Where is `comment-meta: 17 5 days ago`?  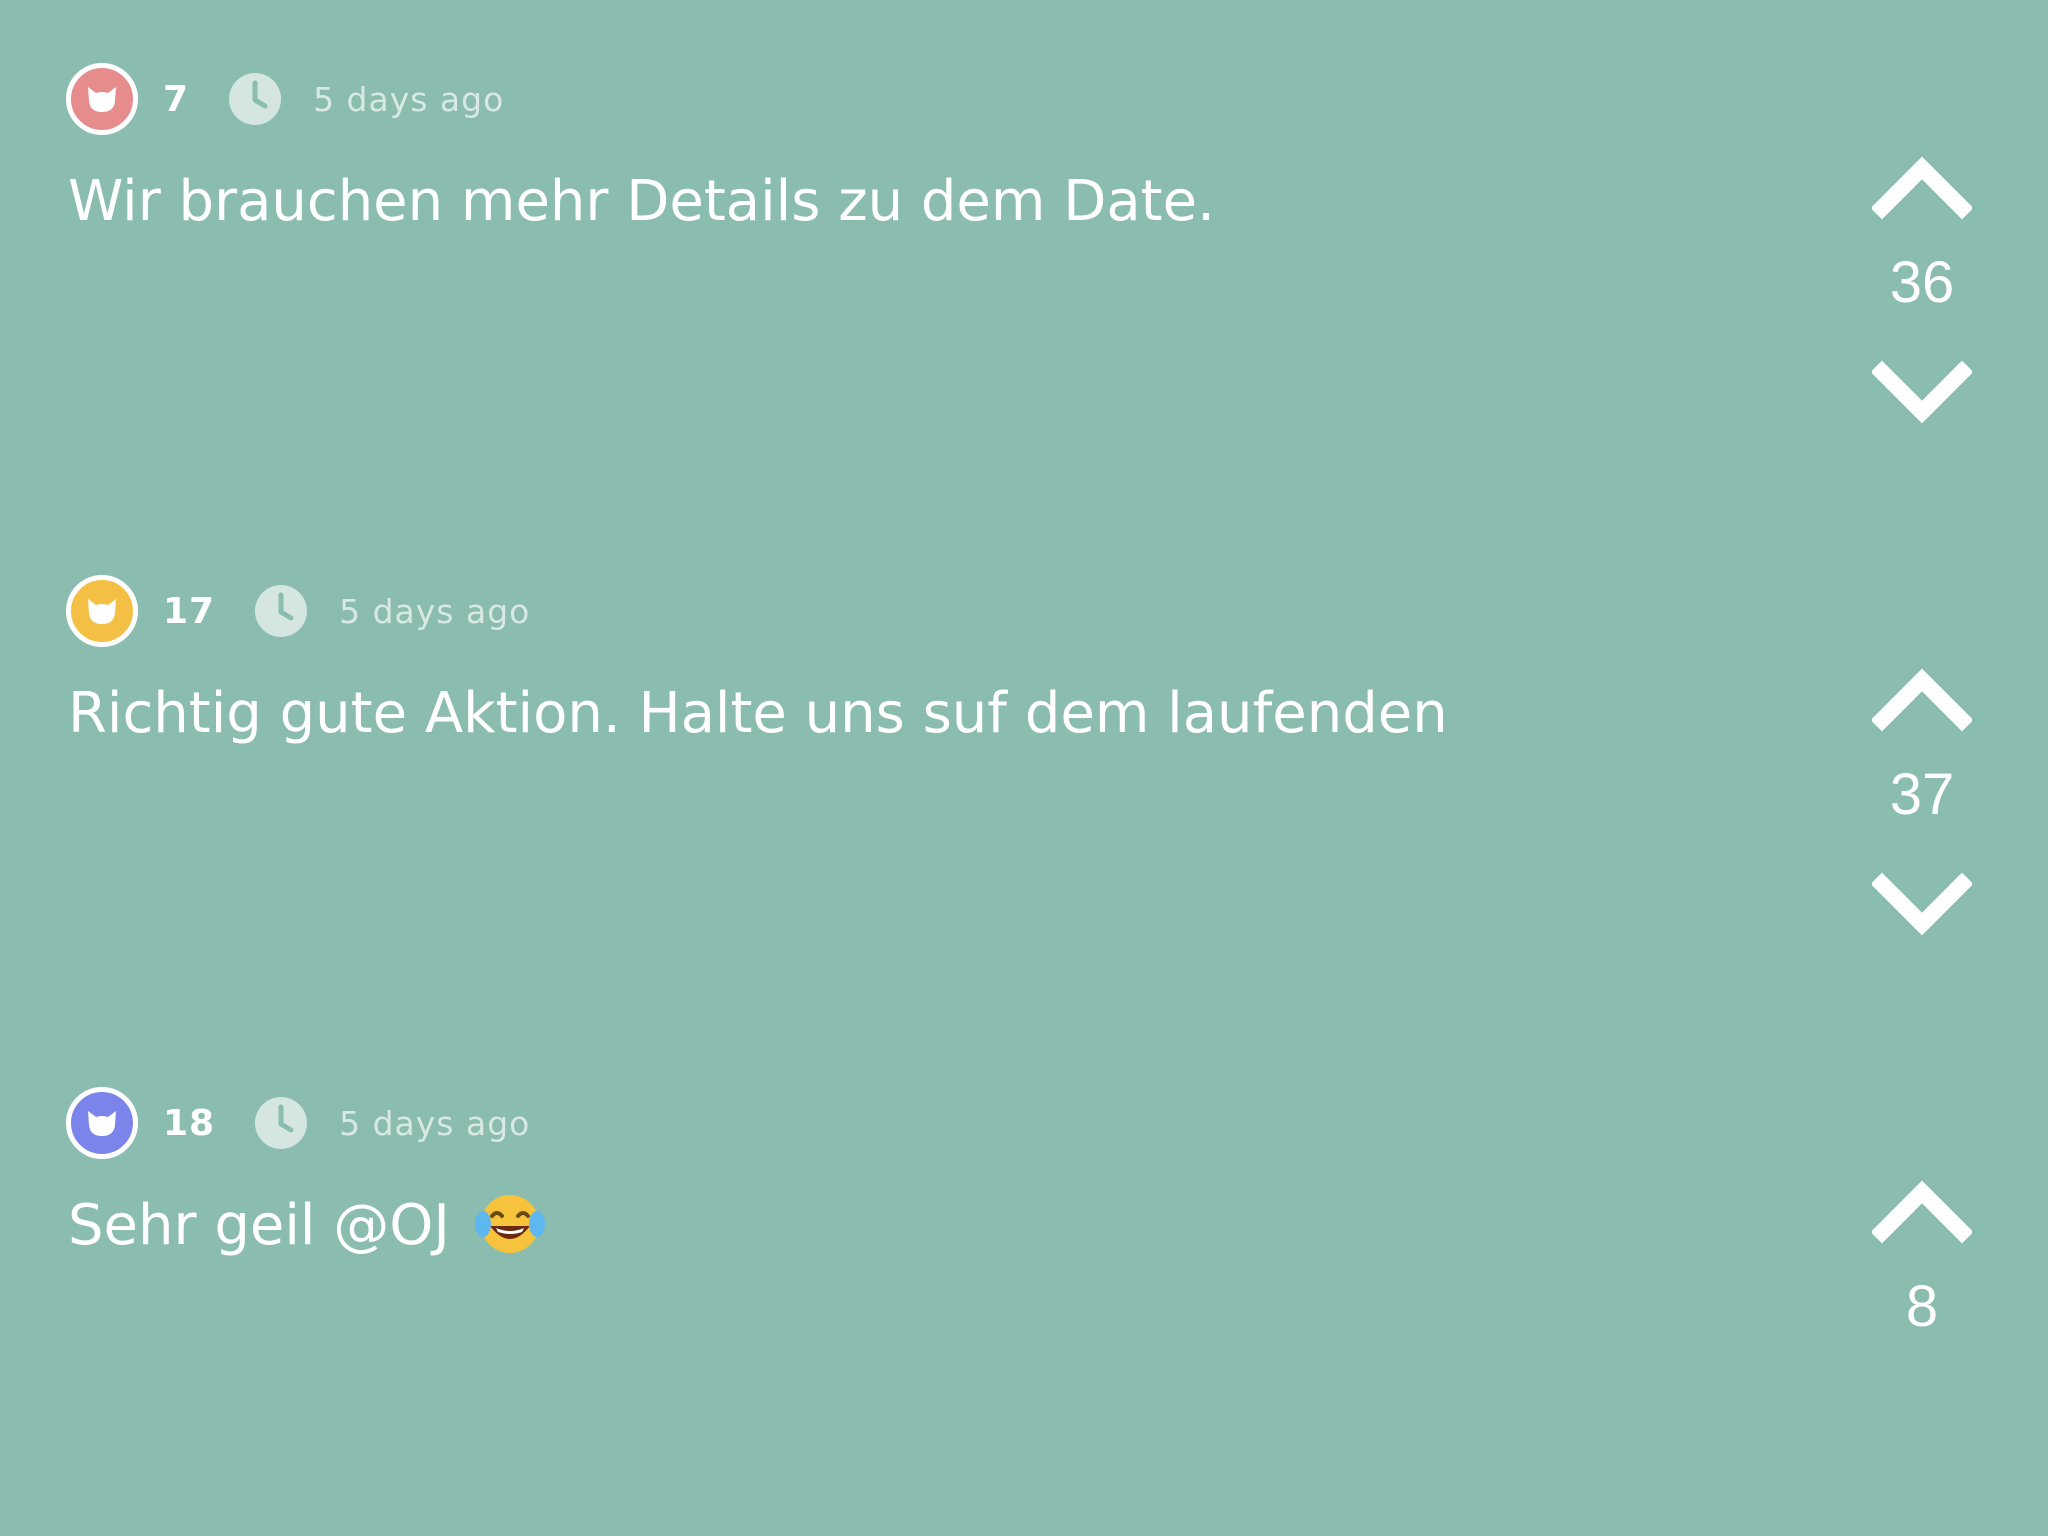
comment-meta: 17 5 days ago is located at coordinates (298, 611).